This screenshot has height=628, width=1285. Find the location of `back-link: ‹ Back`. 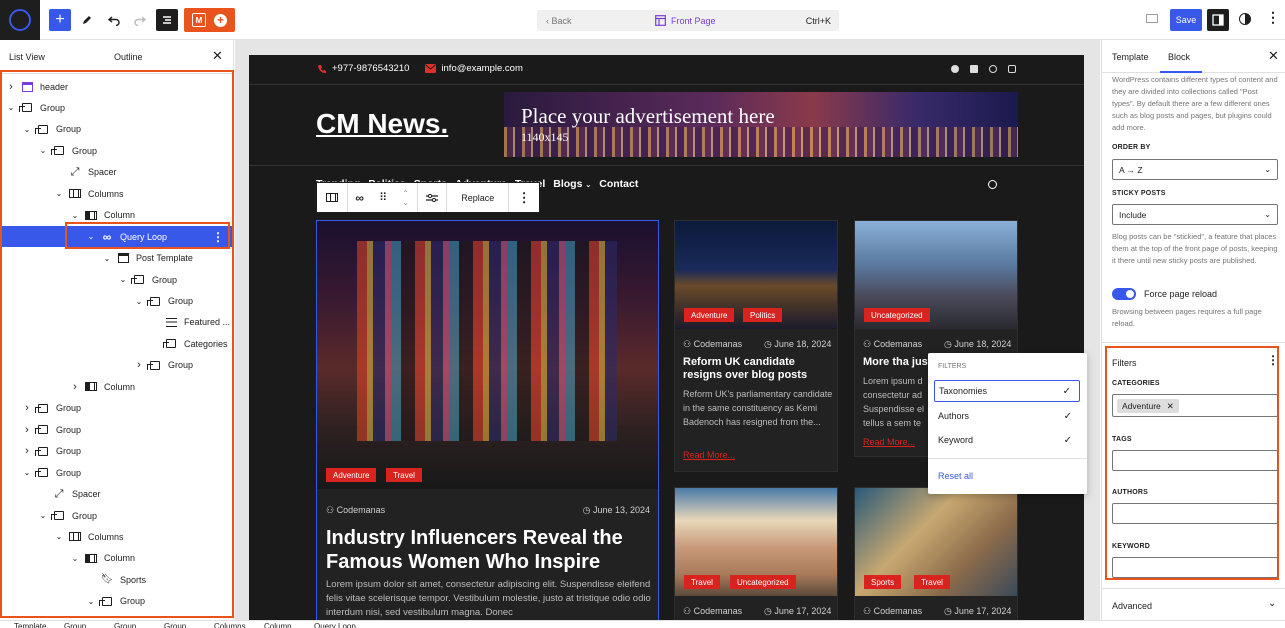

back-link: ‹ Back is located at coordinates (559, 21).